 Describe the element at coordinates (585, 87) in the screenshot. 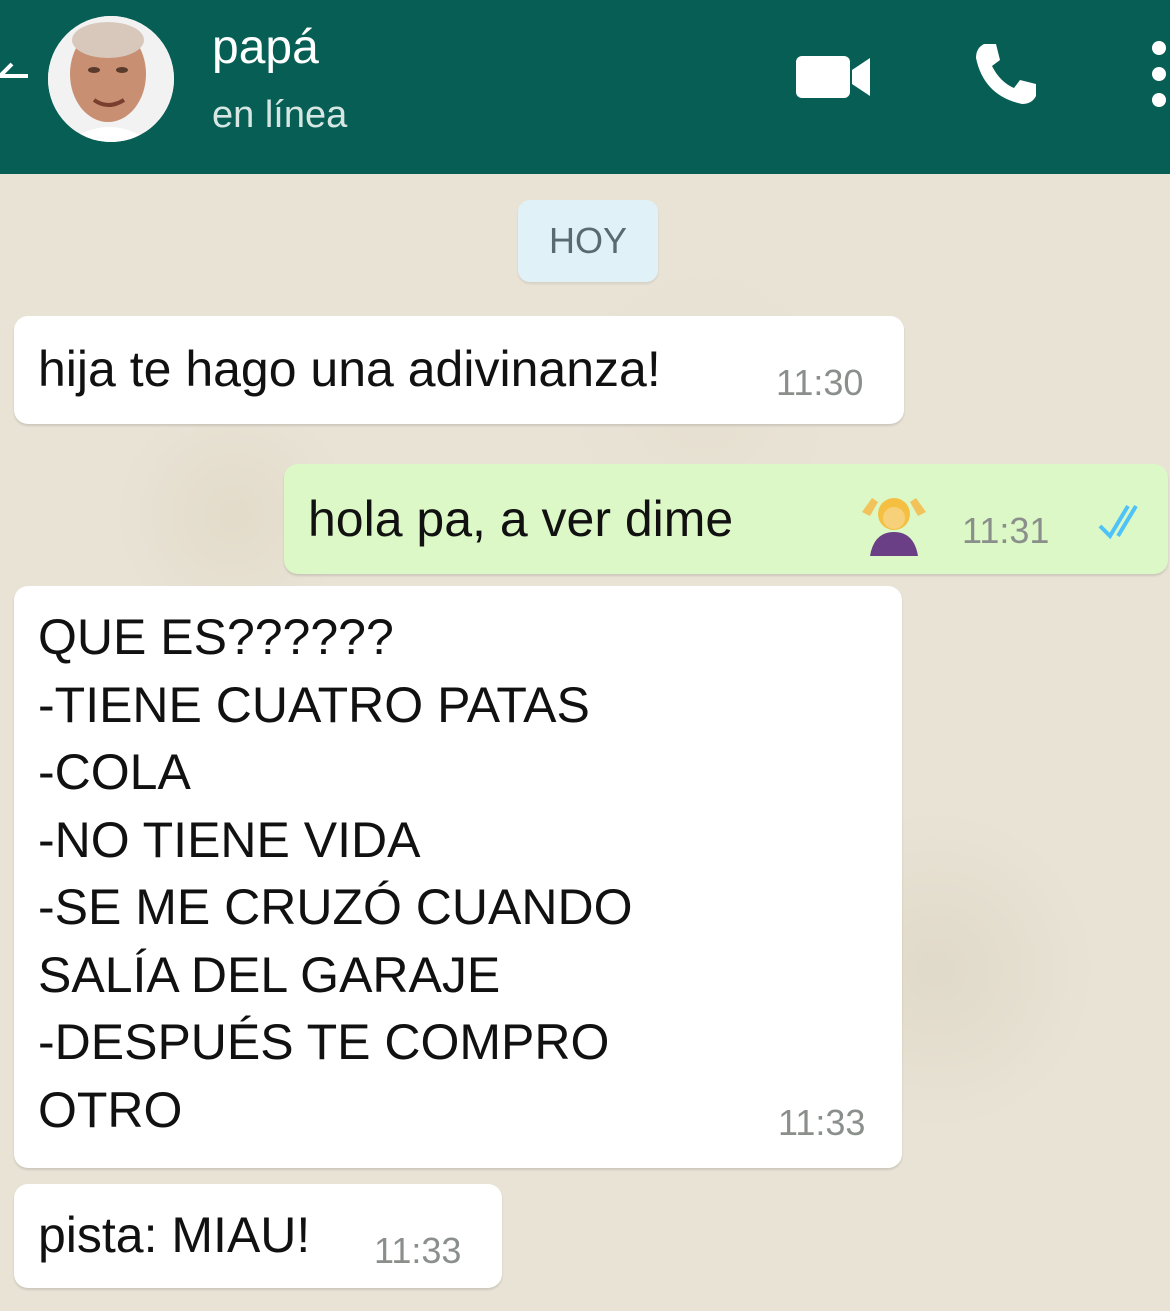

I see `chat-header: papá en línea` at that location.